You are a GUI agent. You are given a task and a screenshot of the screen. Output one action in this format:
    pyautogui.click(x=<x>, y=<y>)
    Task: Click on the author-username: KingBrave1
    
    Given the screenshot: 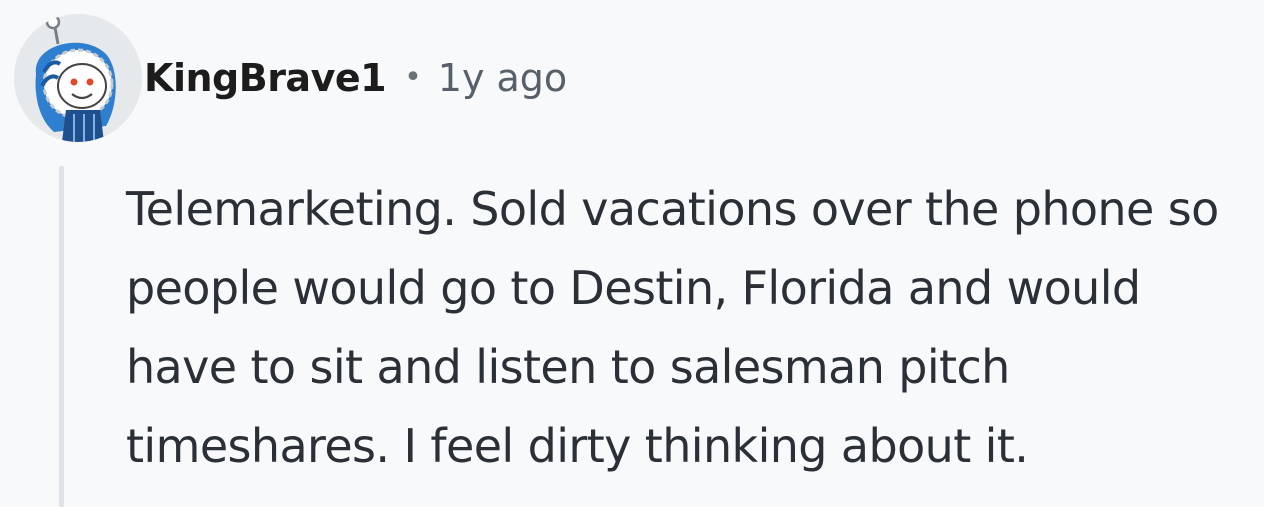 What is the action you would take?
    pyautogui.click(x=265, y=78)
    